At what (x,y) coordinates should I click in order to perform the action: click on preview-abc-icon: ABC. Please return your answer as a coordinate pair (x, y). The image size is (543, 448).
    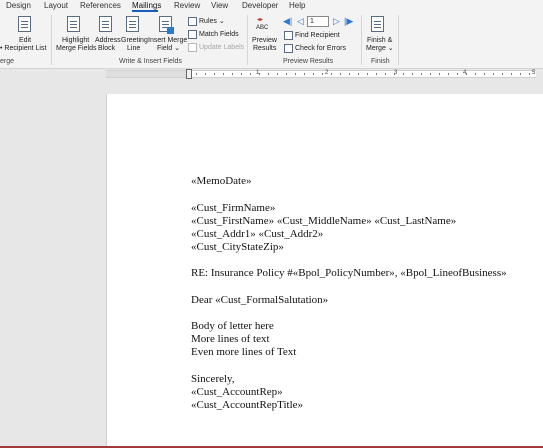
    Looking at the image, I should click on (262, 28).